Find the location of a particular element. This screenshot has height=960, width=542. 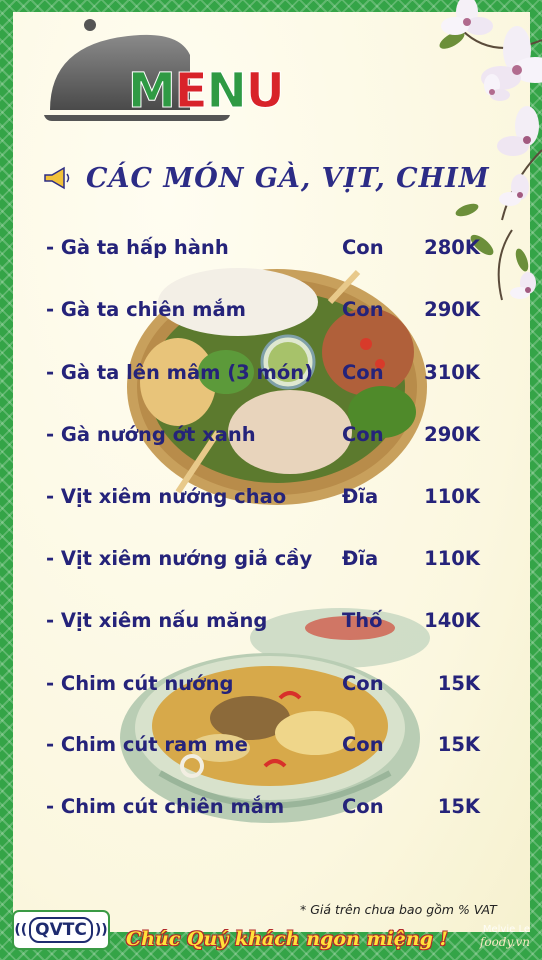

item-name: - Chim cút chiên mắm is located at coordinates (165, 806).